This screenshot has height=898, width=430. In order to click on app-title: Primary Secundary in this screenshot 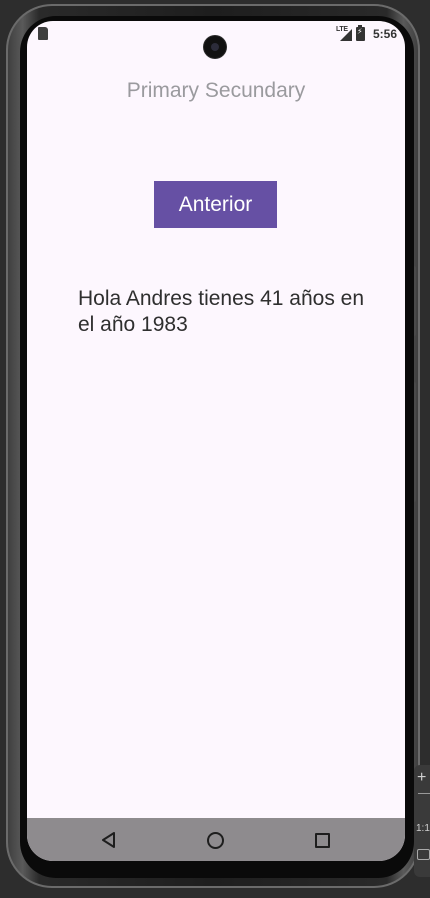, I will do `click(216, 90)`.